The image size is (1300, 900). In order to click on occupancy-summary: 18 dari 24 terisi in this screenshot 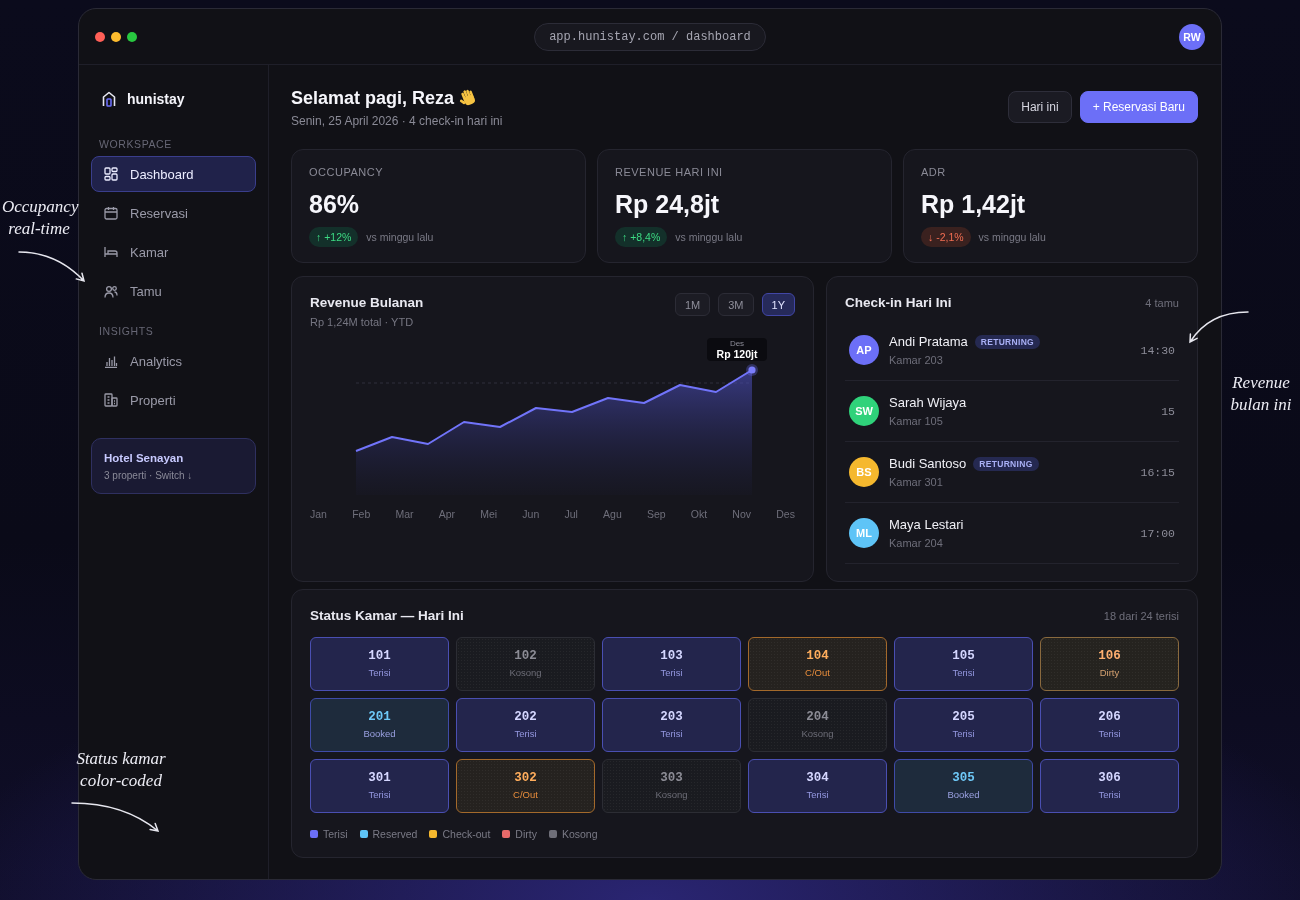, I will do `click(1141, 615)`.